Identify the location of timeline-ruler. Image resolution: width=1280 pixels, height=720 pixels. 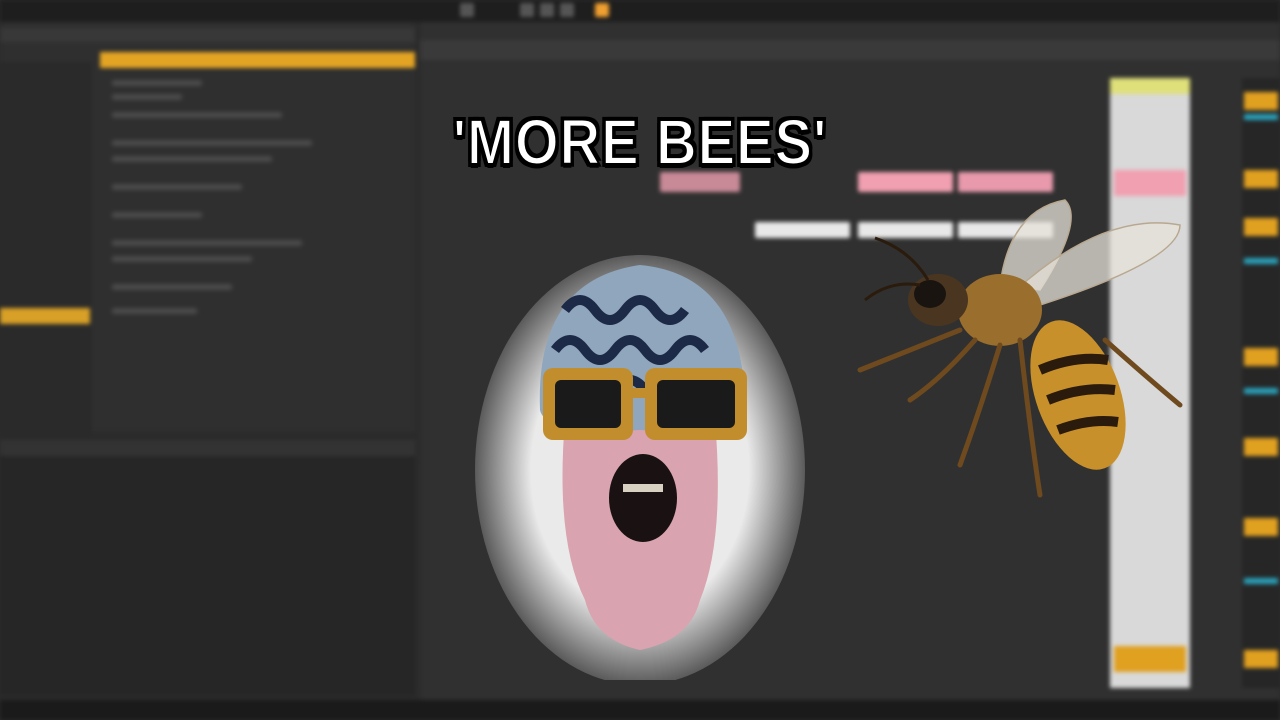
(850, 50).